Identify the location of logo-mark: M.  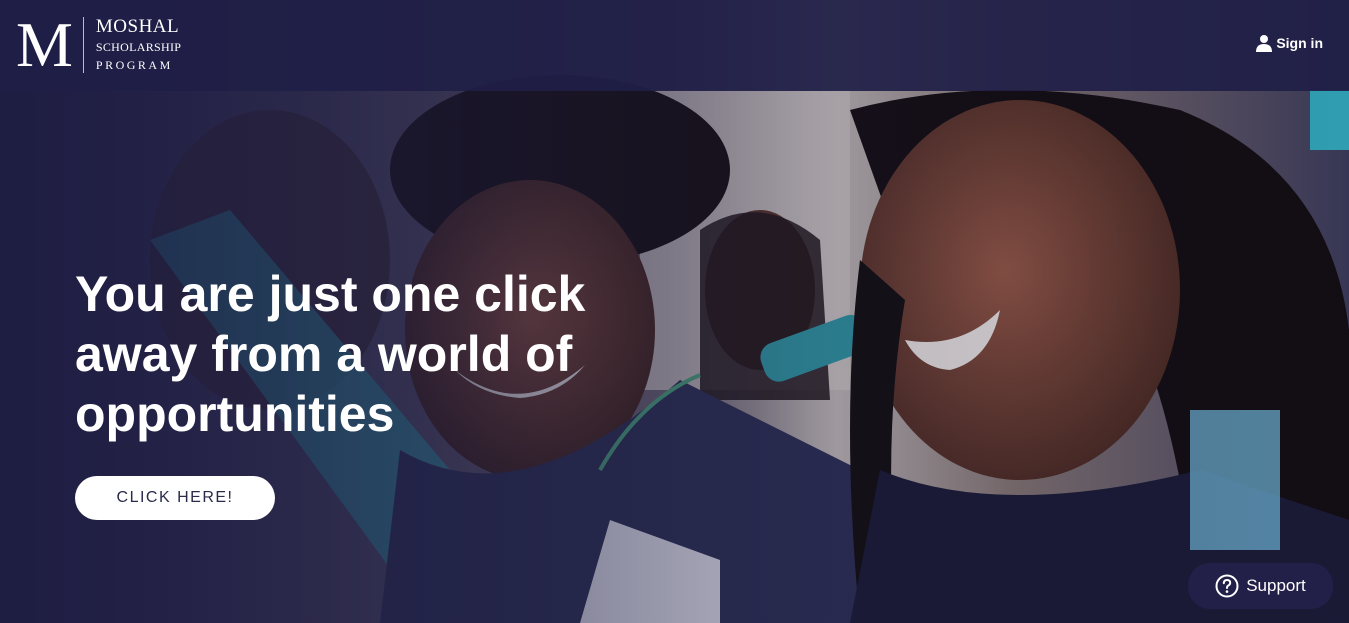
(44, 44).